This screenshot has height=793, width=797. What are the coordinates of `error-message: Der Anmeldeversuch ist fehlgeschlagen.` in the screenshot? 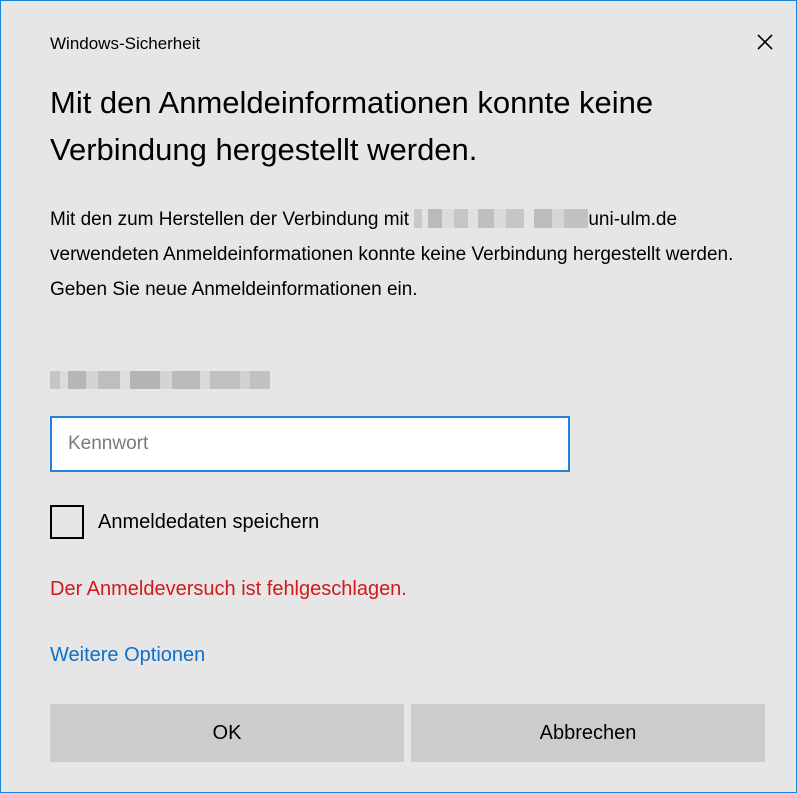 It's located at (228, 589).